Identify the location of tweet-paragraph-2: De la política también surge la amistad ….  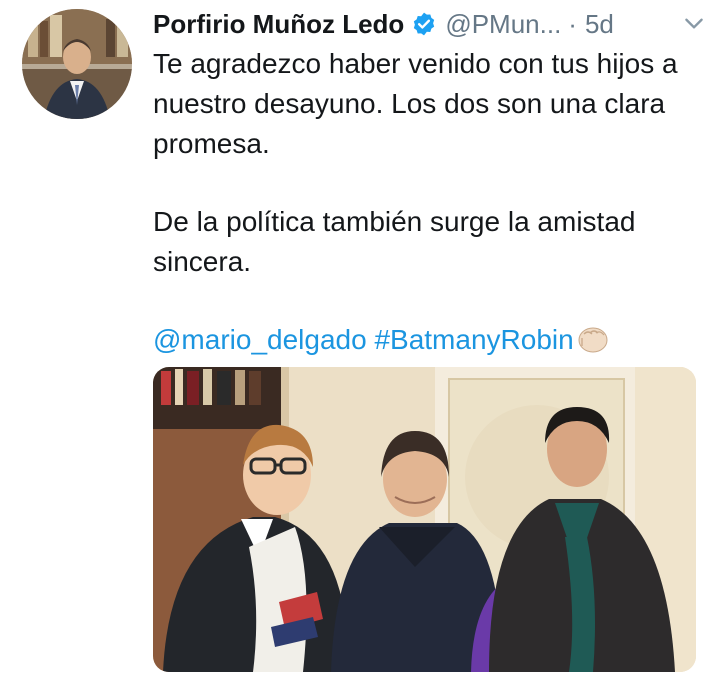
(394, 241).